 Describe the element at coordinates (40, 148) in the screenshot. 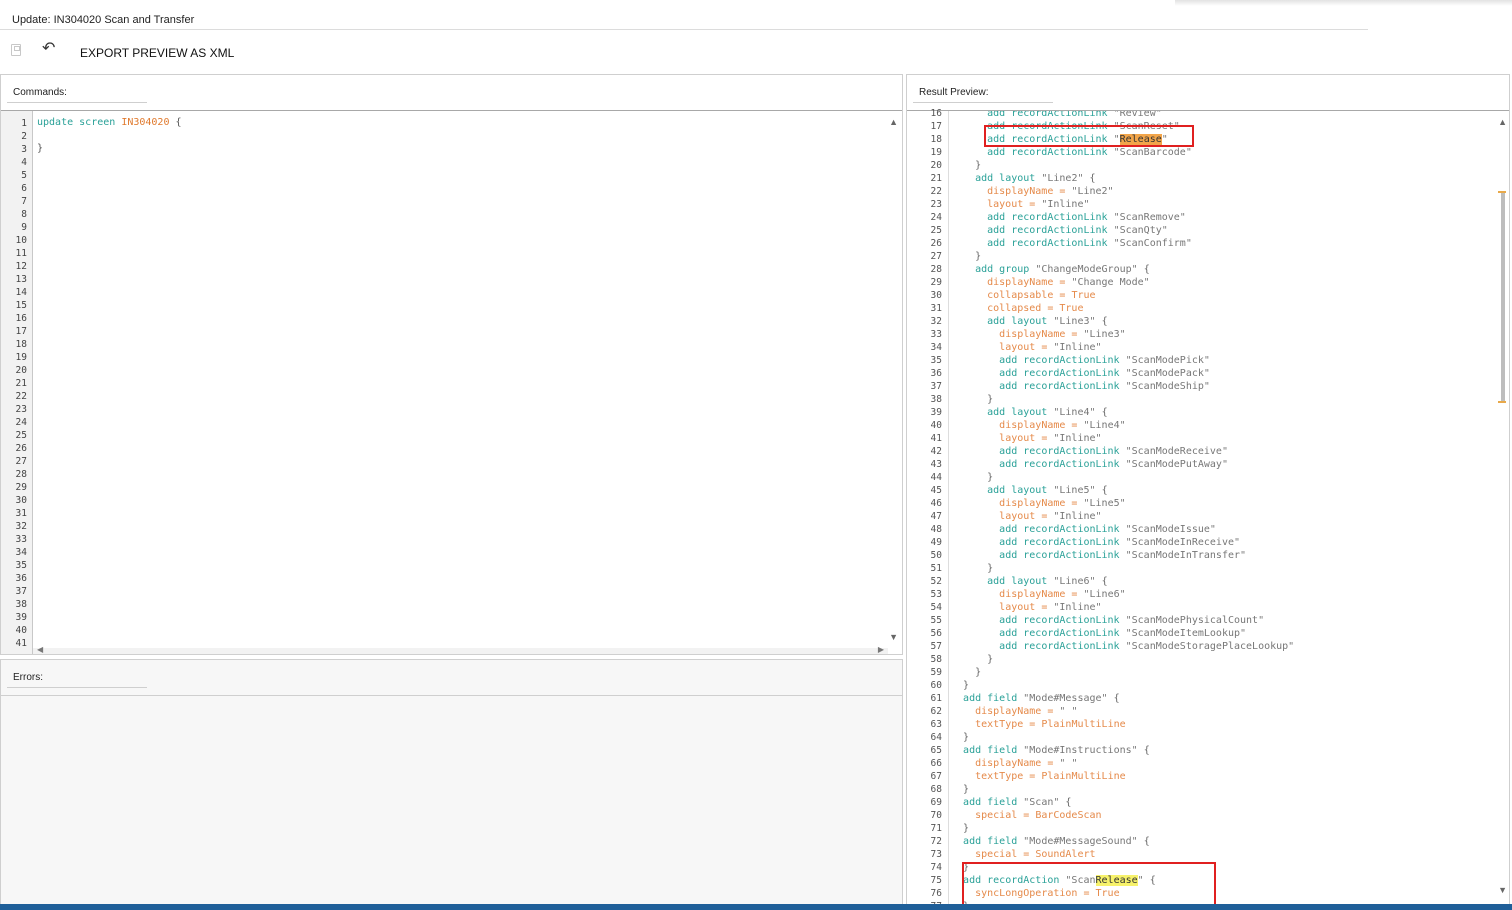

I see `close-brace: }` at that location.